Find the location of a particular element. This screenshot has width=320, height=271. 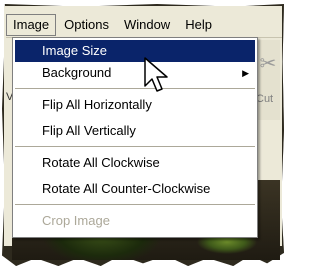

menu-item-crop-image: Crop Image is located at coordinates (135, 221).